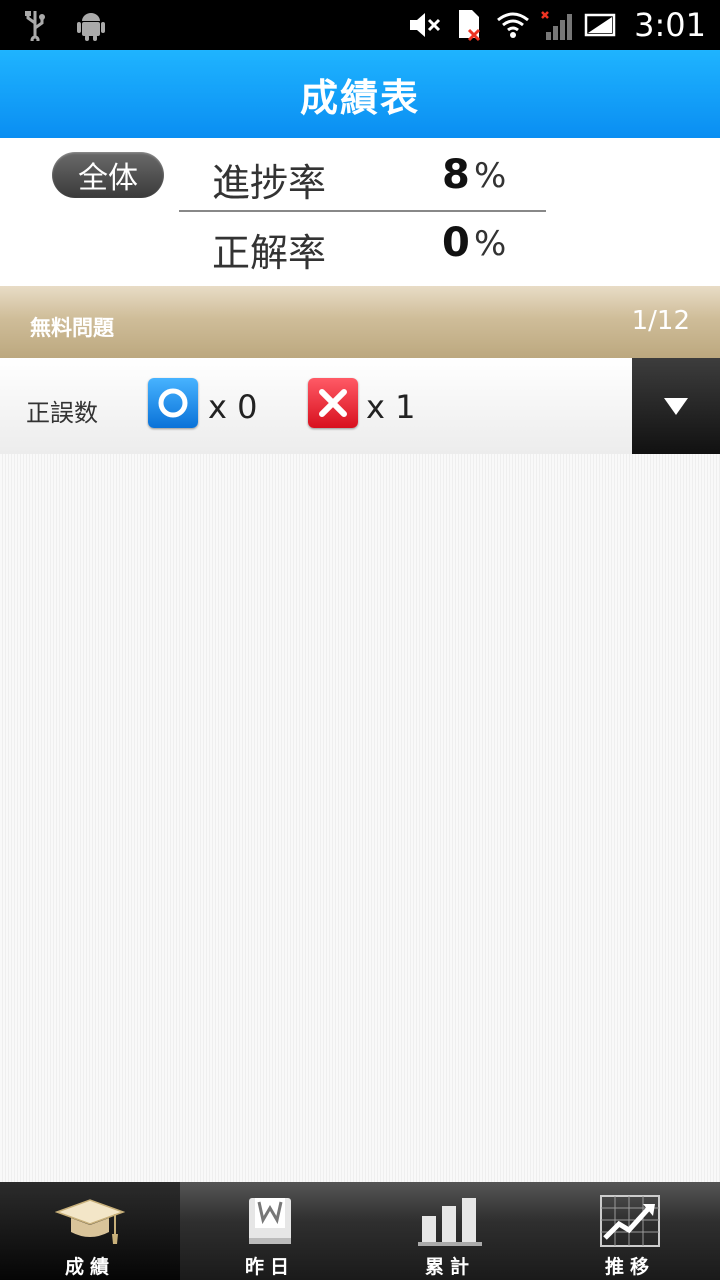 This screenshot has height=1280, width=720. I want to click on tab-seiseki: 成績, so click(90, 1231).